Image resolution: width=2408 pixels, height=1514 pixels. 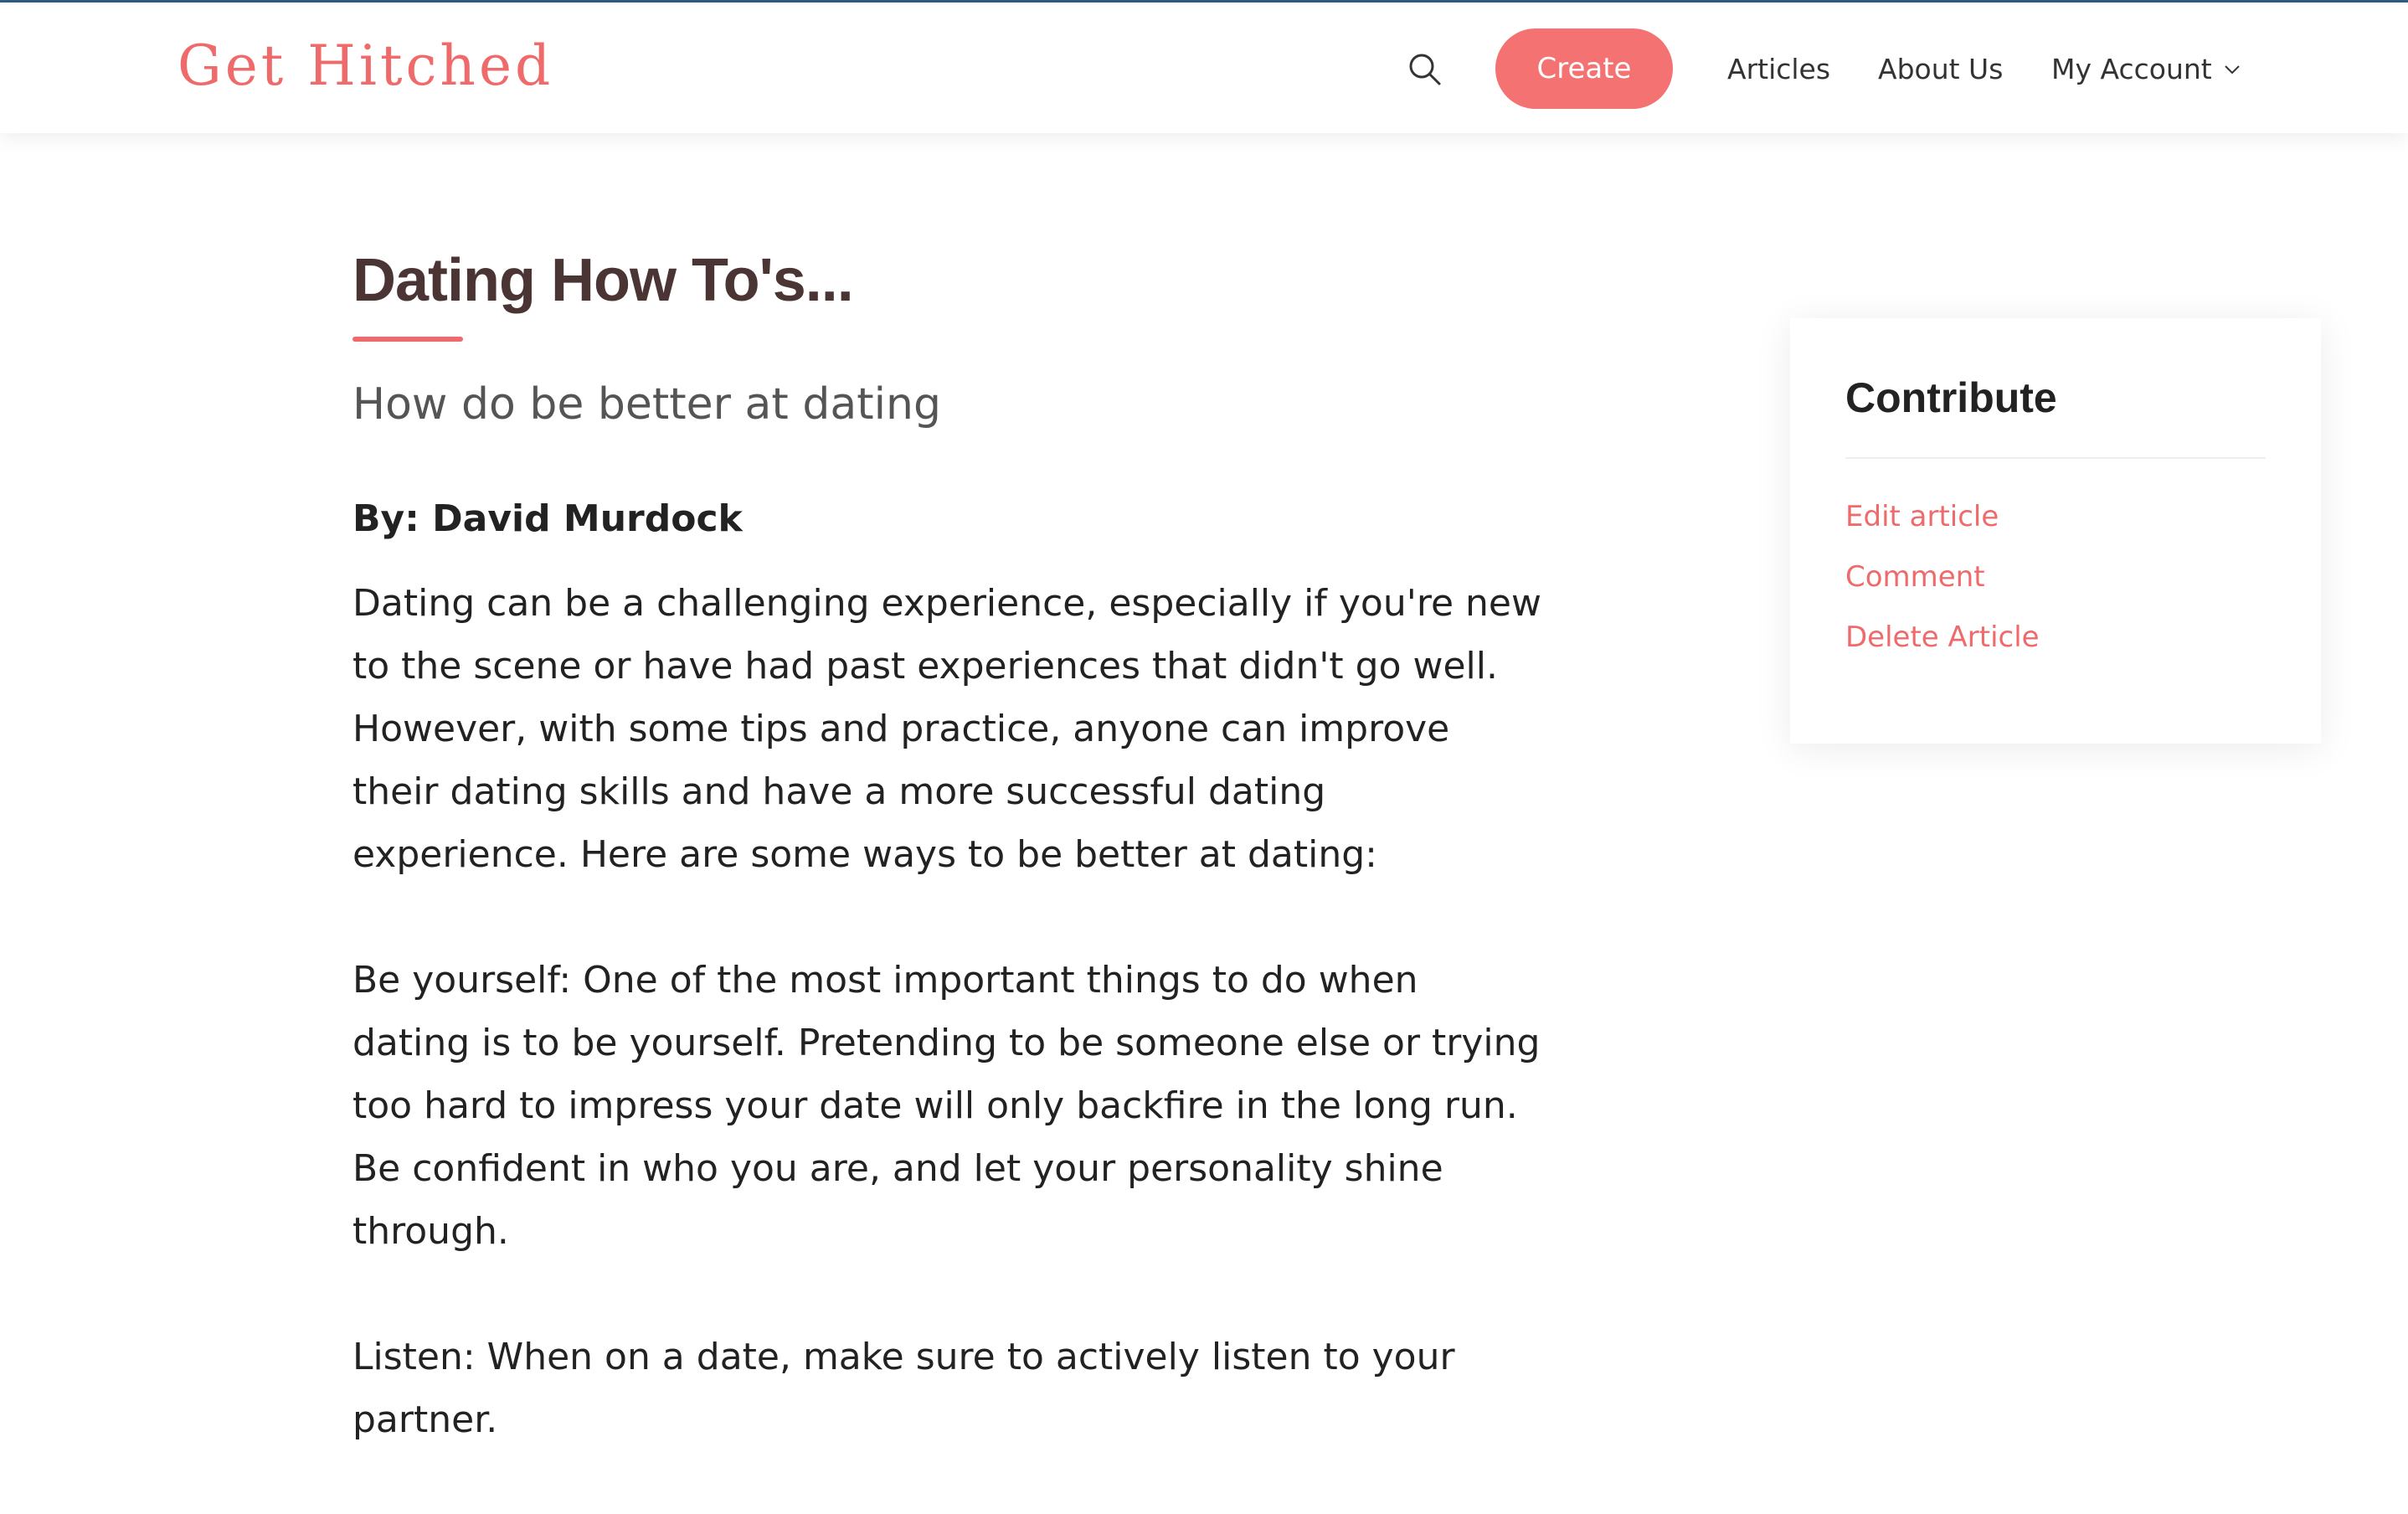 I want to click on search-button, so click(x=1425, y=69).